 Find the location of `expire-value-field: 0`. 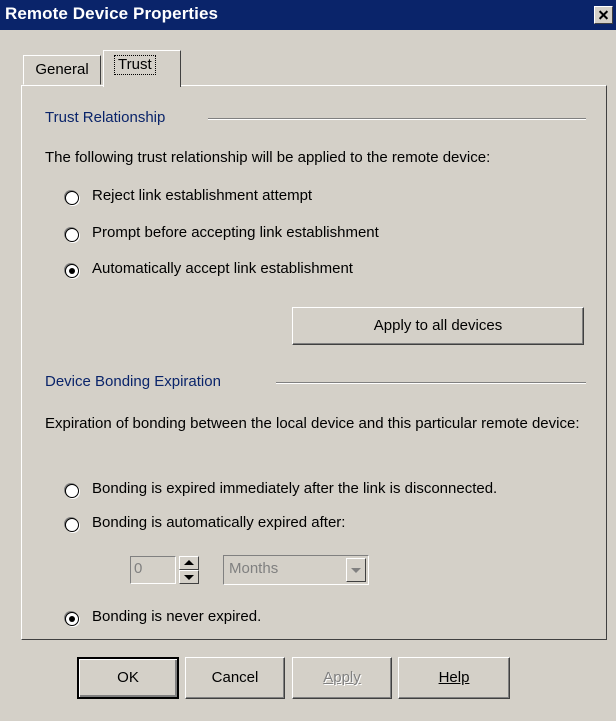

expire-value-field: 0 is located at coordinates (153, 570).